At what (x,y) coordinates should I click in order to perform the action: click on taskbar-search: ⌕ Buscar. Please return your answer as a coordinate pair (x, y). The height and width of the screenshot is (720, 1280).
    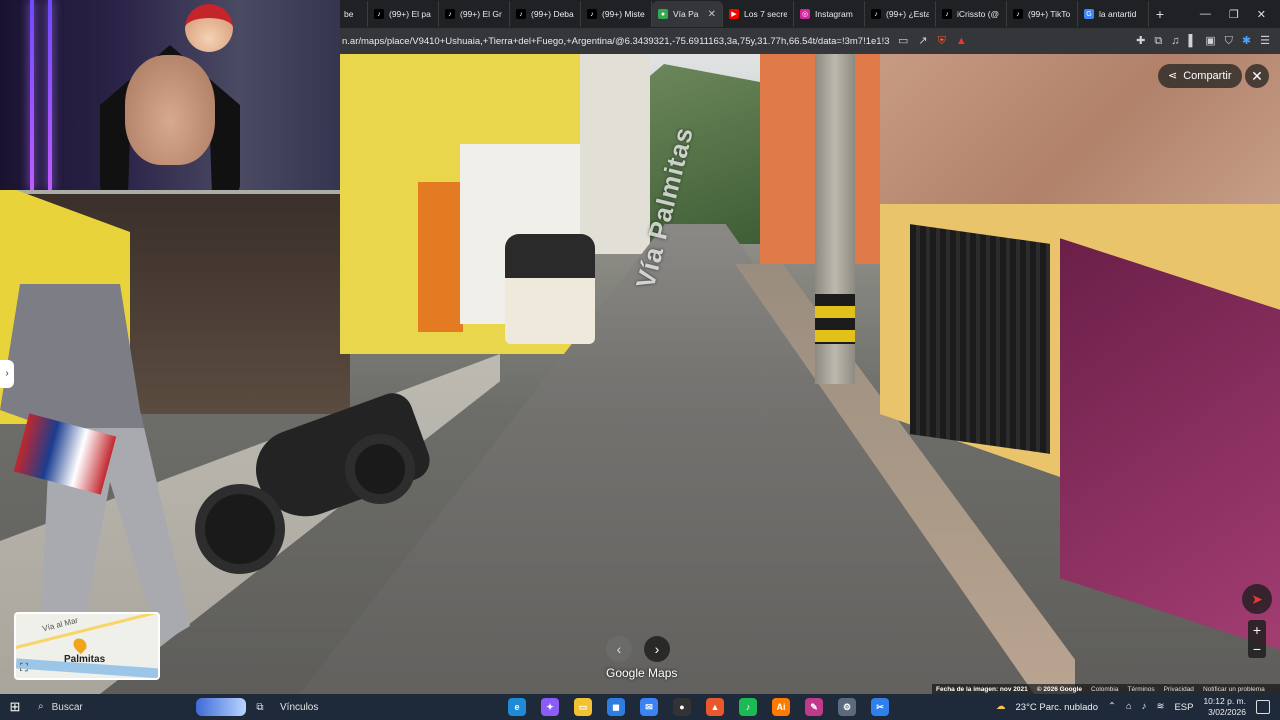
    Looking at the image, I should click on (138, 707).